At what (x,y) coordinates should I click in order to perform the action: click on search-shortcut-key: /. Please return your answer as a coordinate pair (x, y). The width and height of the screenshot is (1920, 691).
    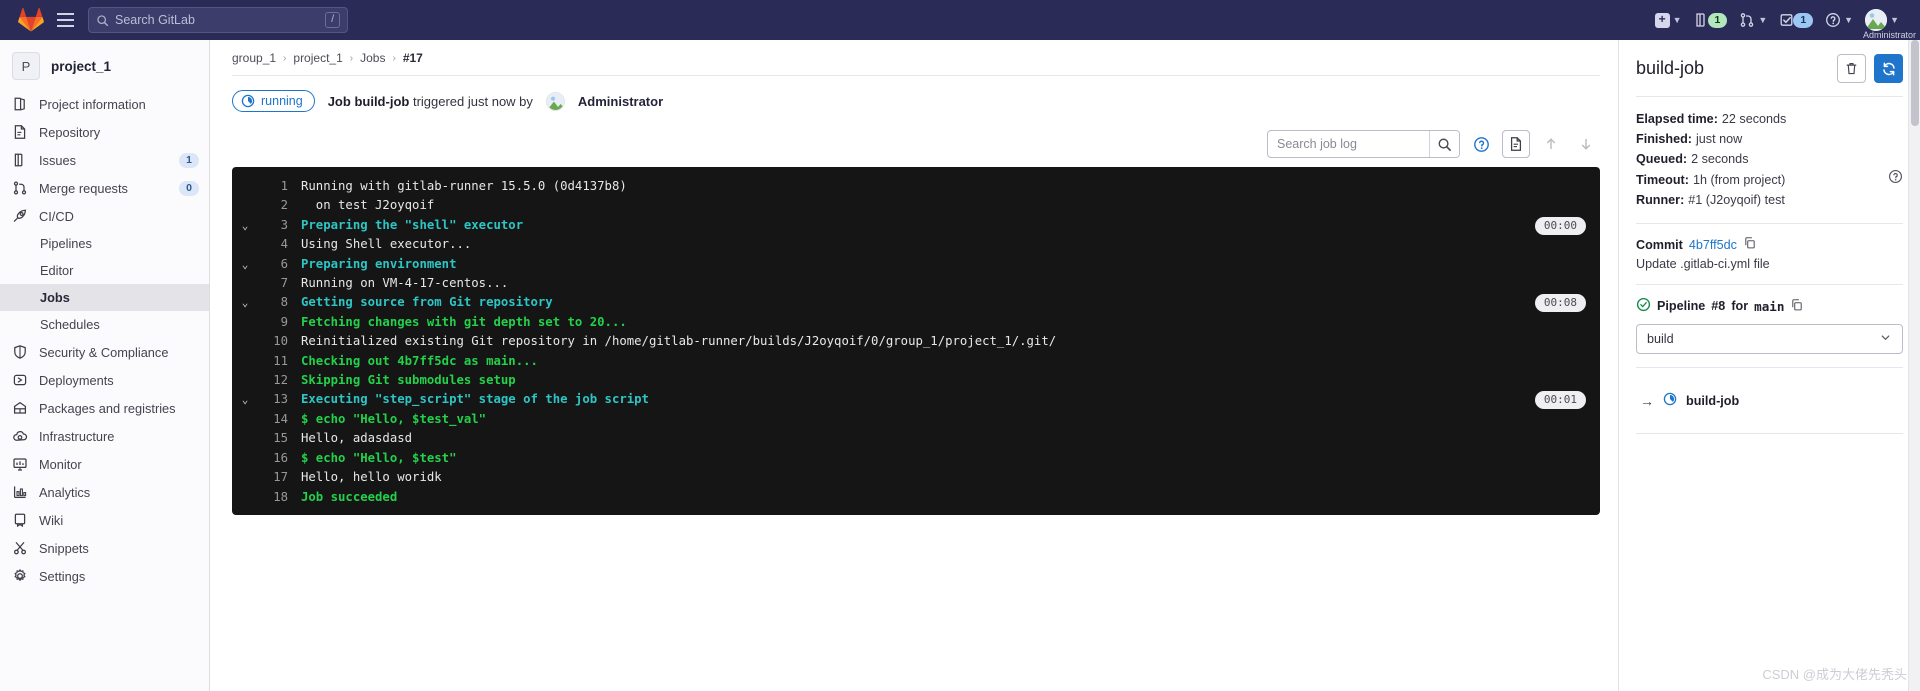
    Looking at the image, I should click on (332, 20).